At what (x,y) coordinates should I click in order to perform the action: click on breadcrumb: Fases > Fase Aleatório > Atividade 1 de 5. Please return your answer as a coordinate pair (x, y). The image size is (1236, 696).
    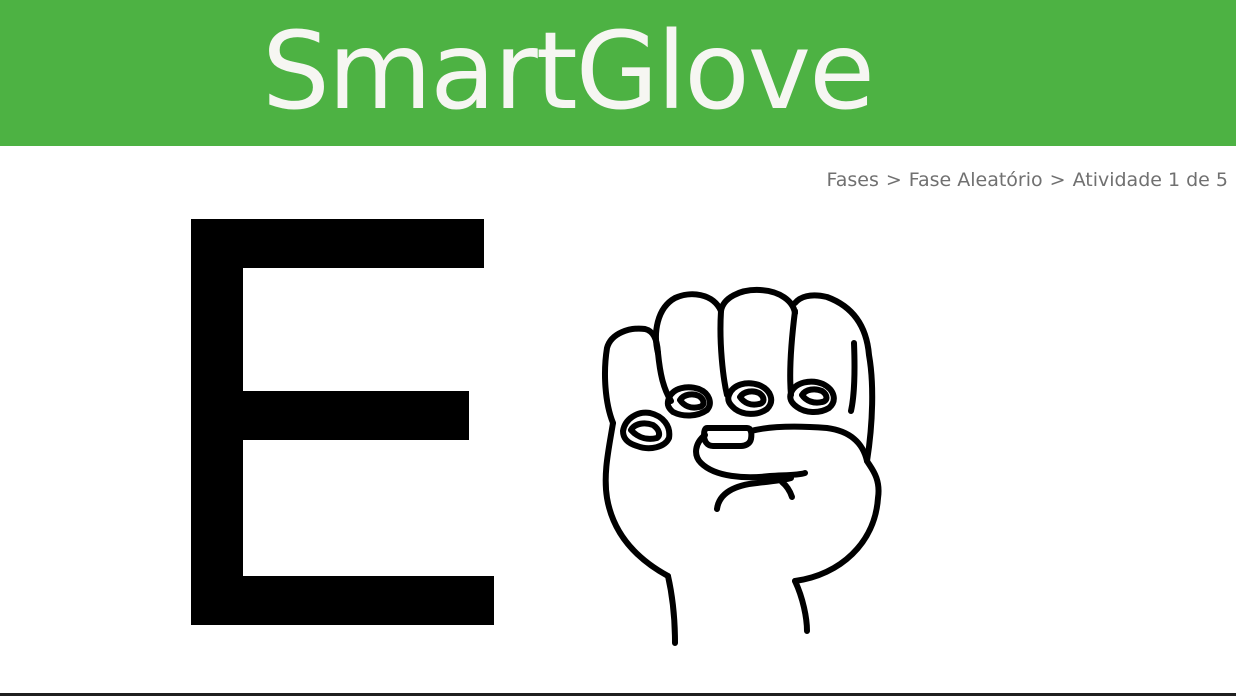
    Looking at the image, I should click on (1027, 180).